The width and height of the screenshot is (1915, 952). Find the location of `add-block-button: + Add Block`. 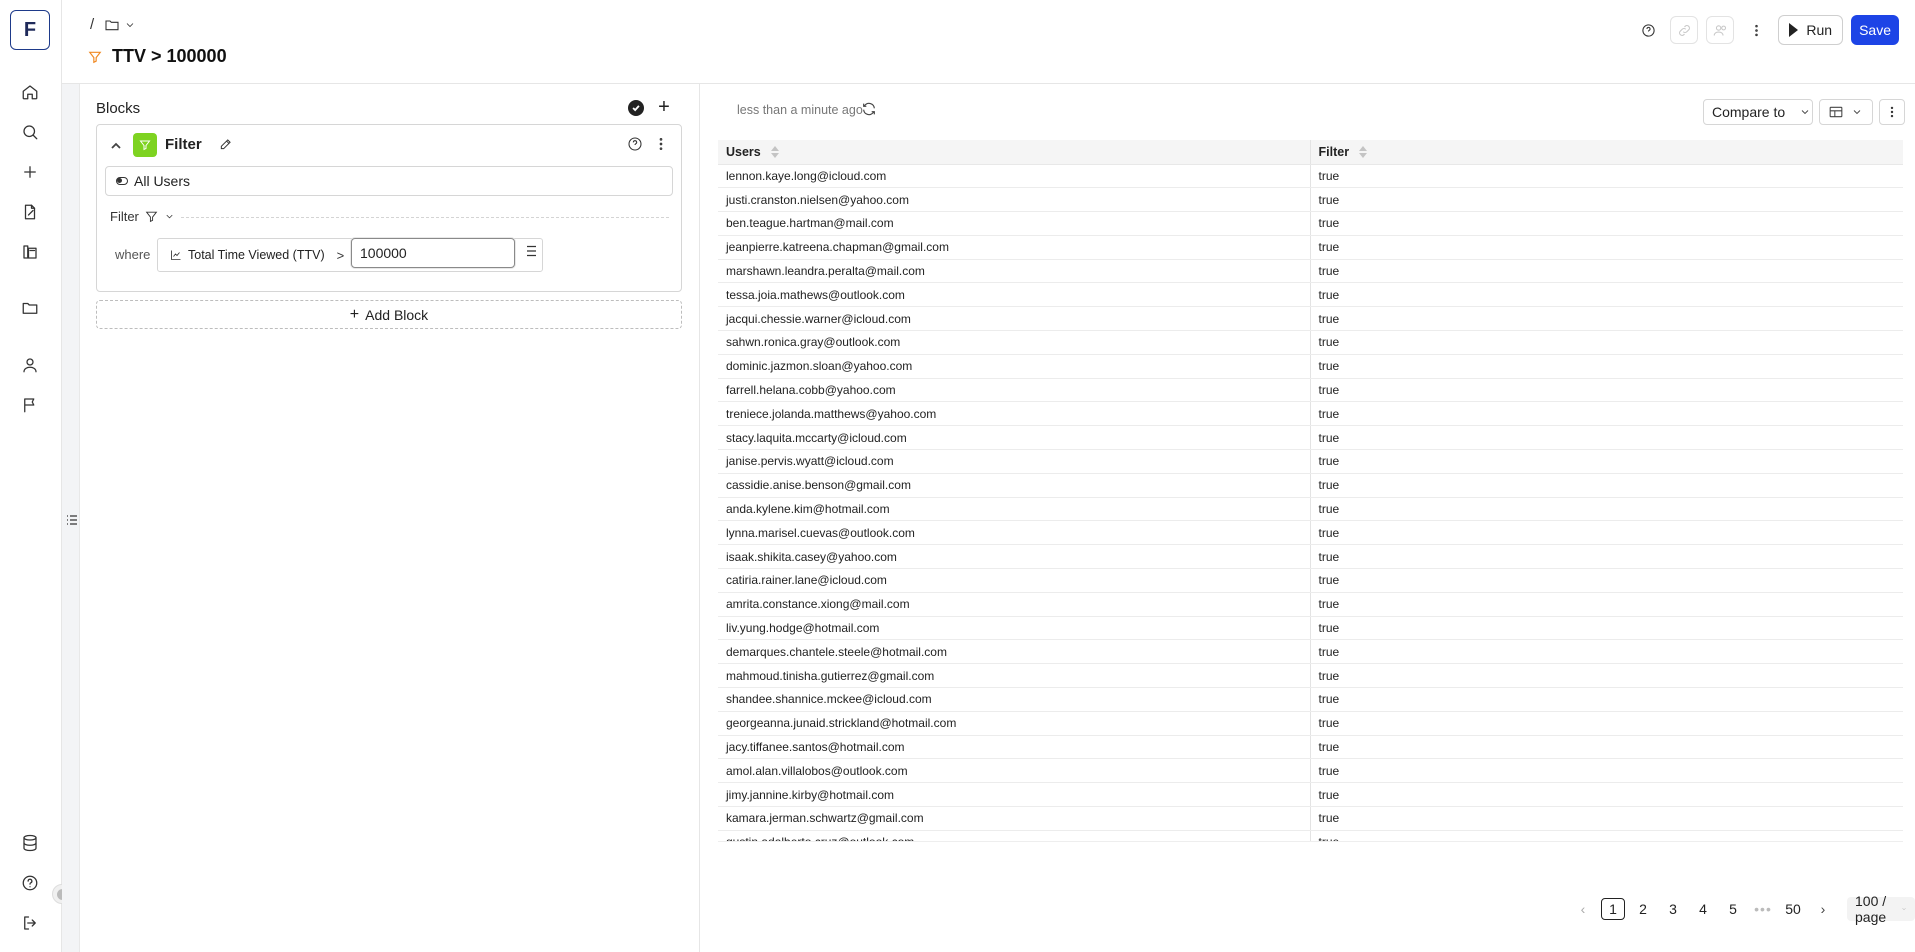

add-block-button: + Add Block is located at coordinates (389, 314).